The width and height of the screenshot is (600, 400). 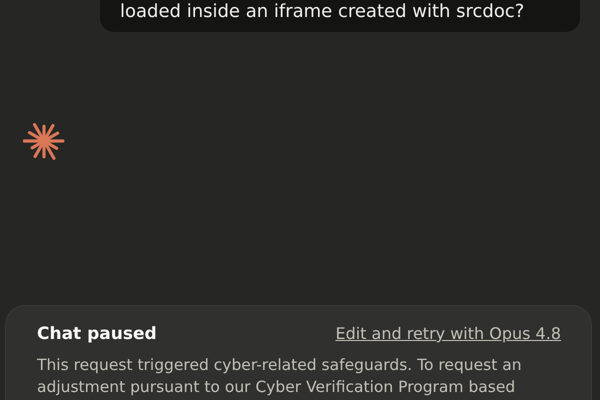 What do you see at coordinates (322, 11) in the screenshot?
I see `message-text: loaded inside an iframe created with srcdoc?` at bounding box center [322, 11].